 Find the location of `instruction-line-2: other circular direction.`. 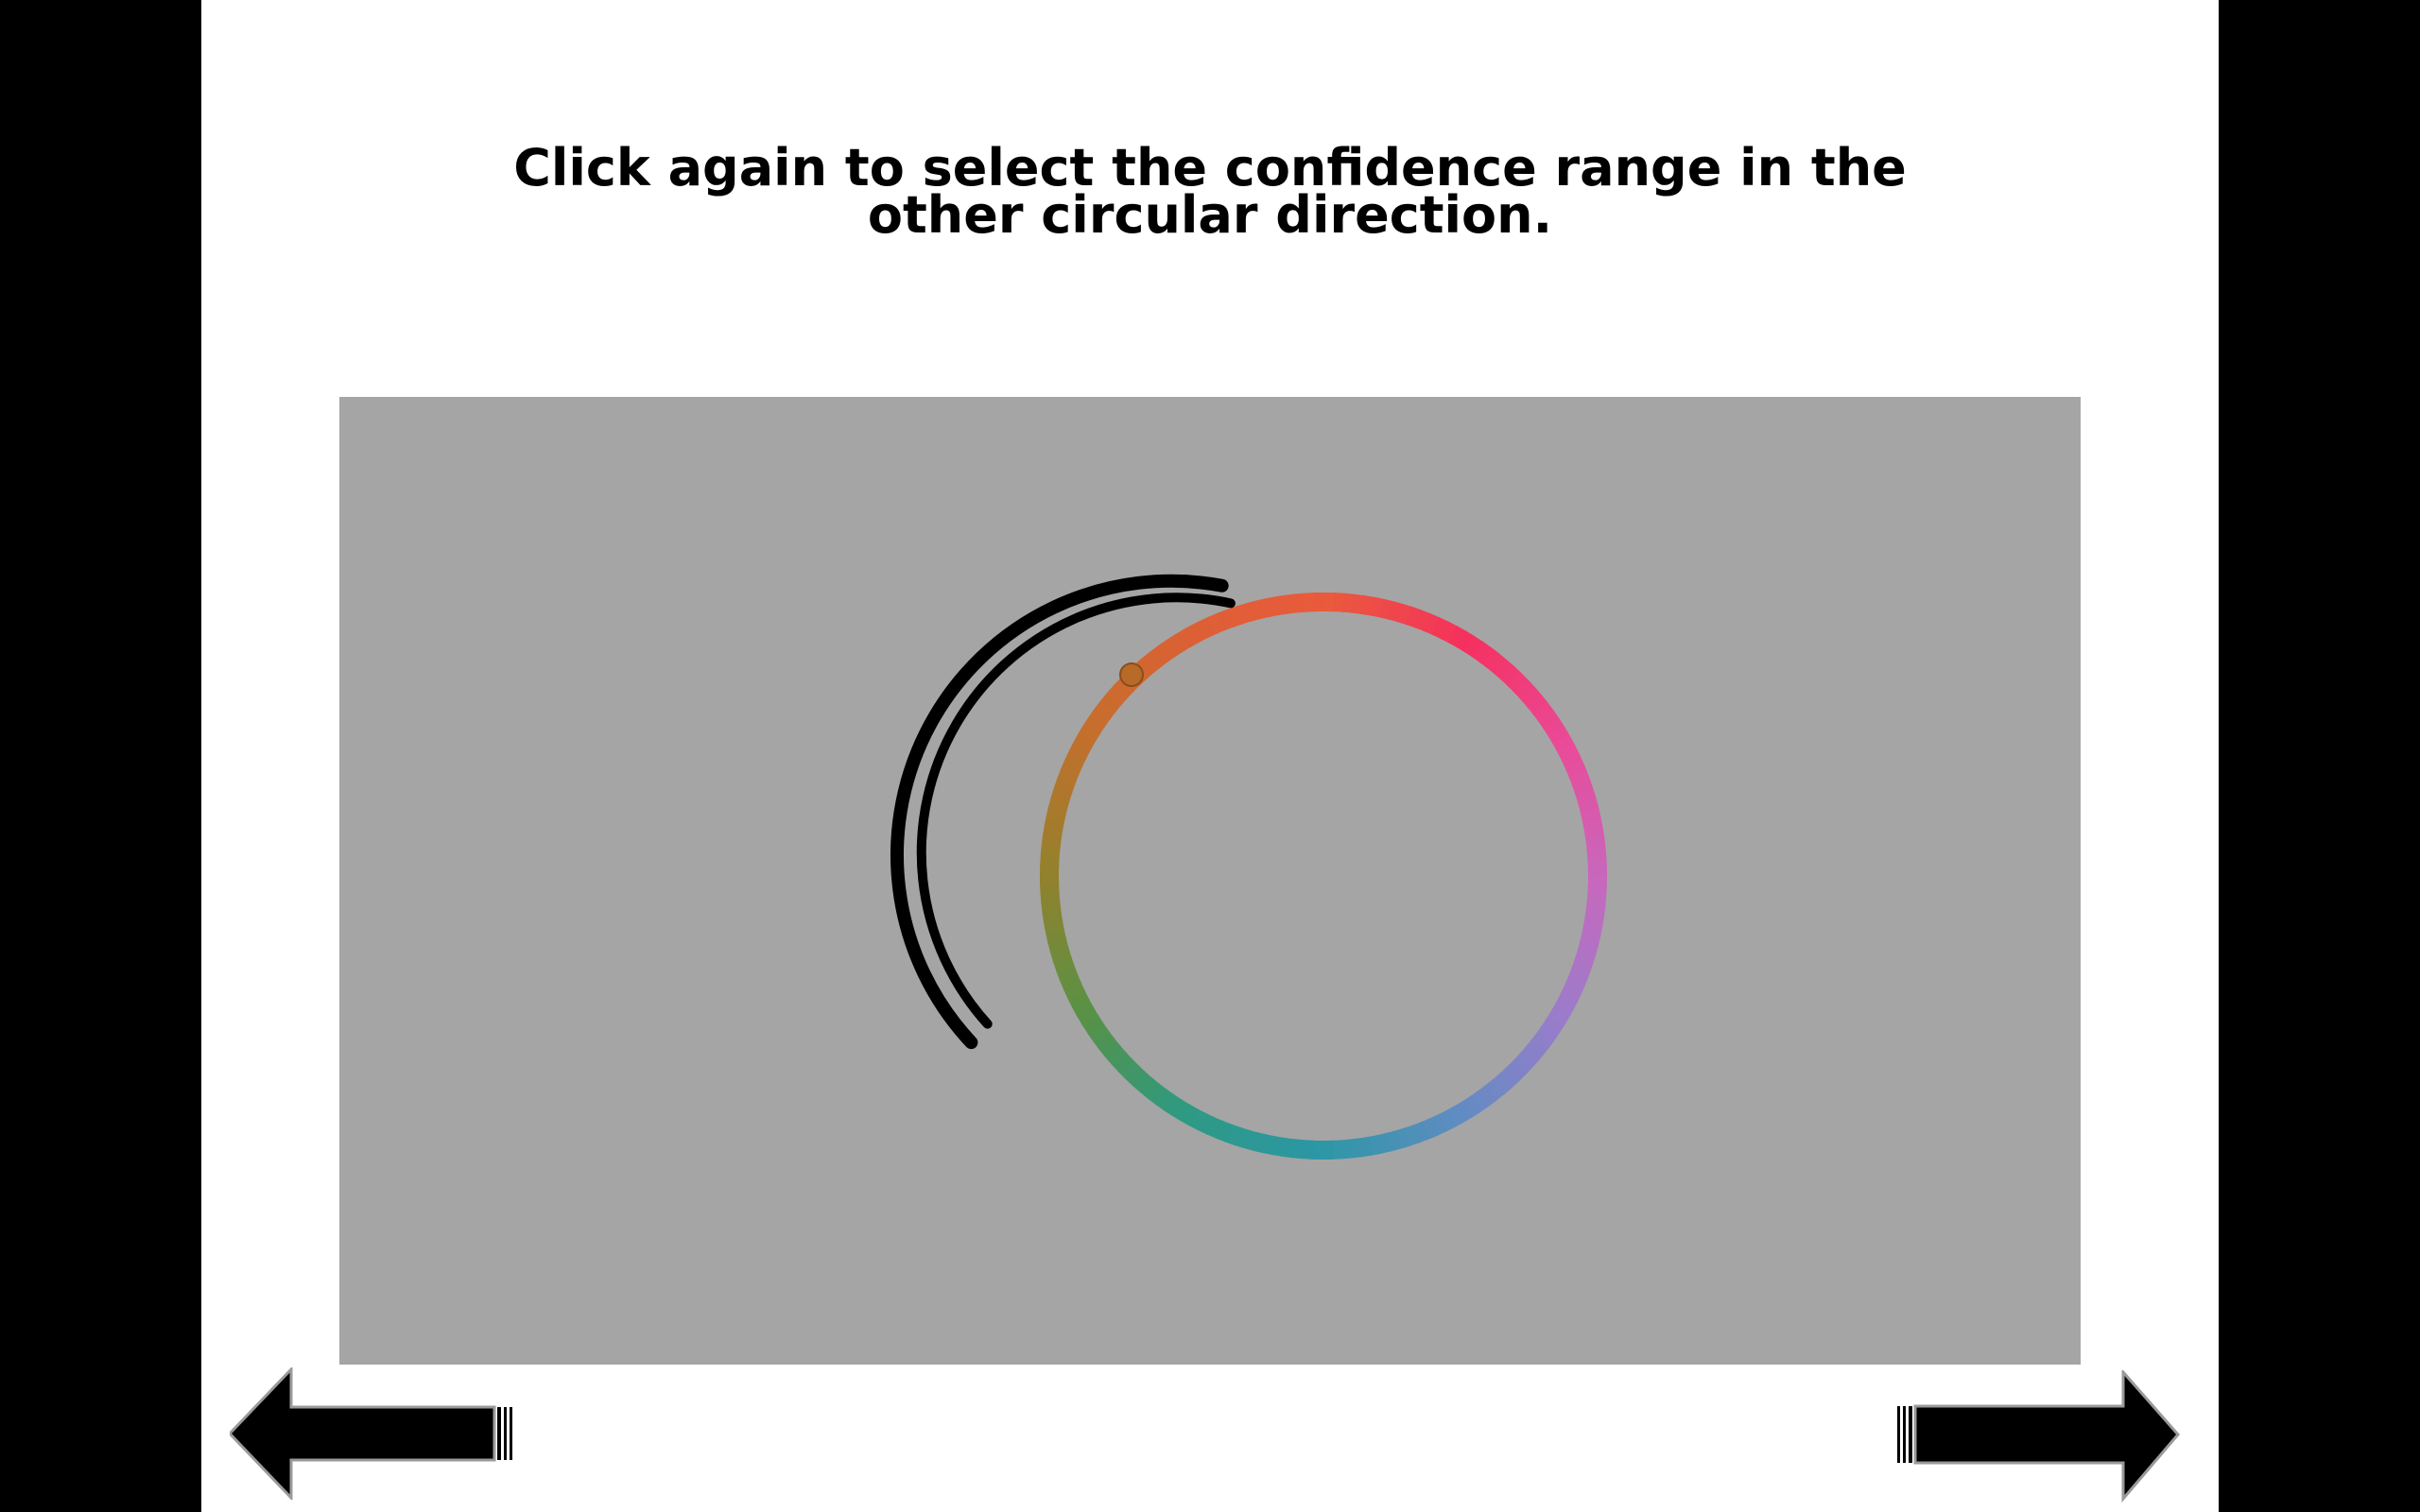

instruction-line-2: other circular direction. is located at coordinates (1210, 215).